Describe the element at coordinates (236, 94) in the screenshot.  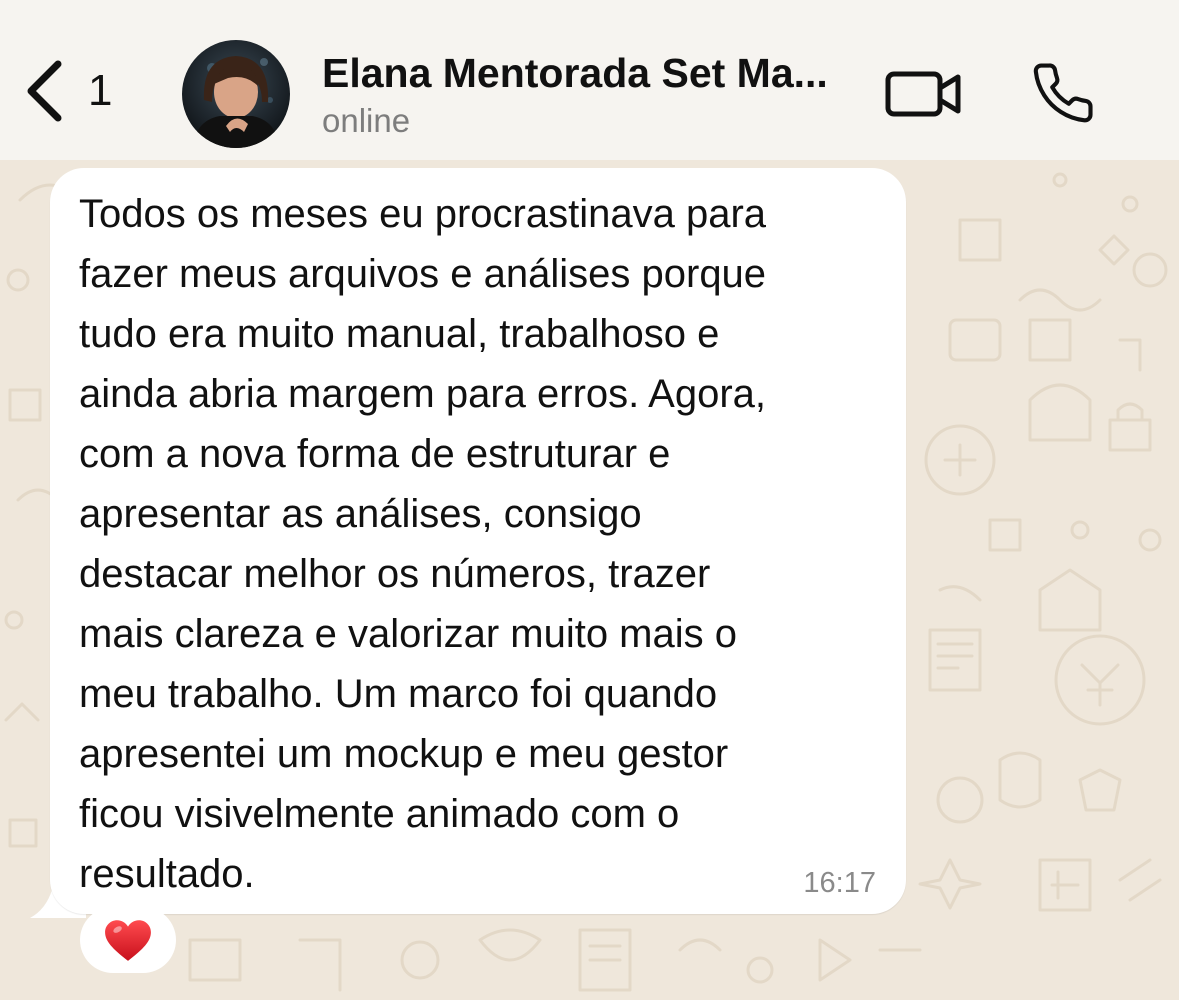
I see `avatar` at that location.